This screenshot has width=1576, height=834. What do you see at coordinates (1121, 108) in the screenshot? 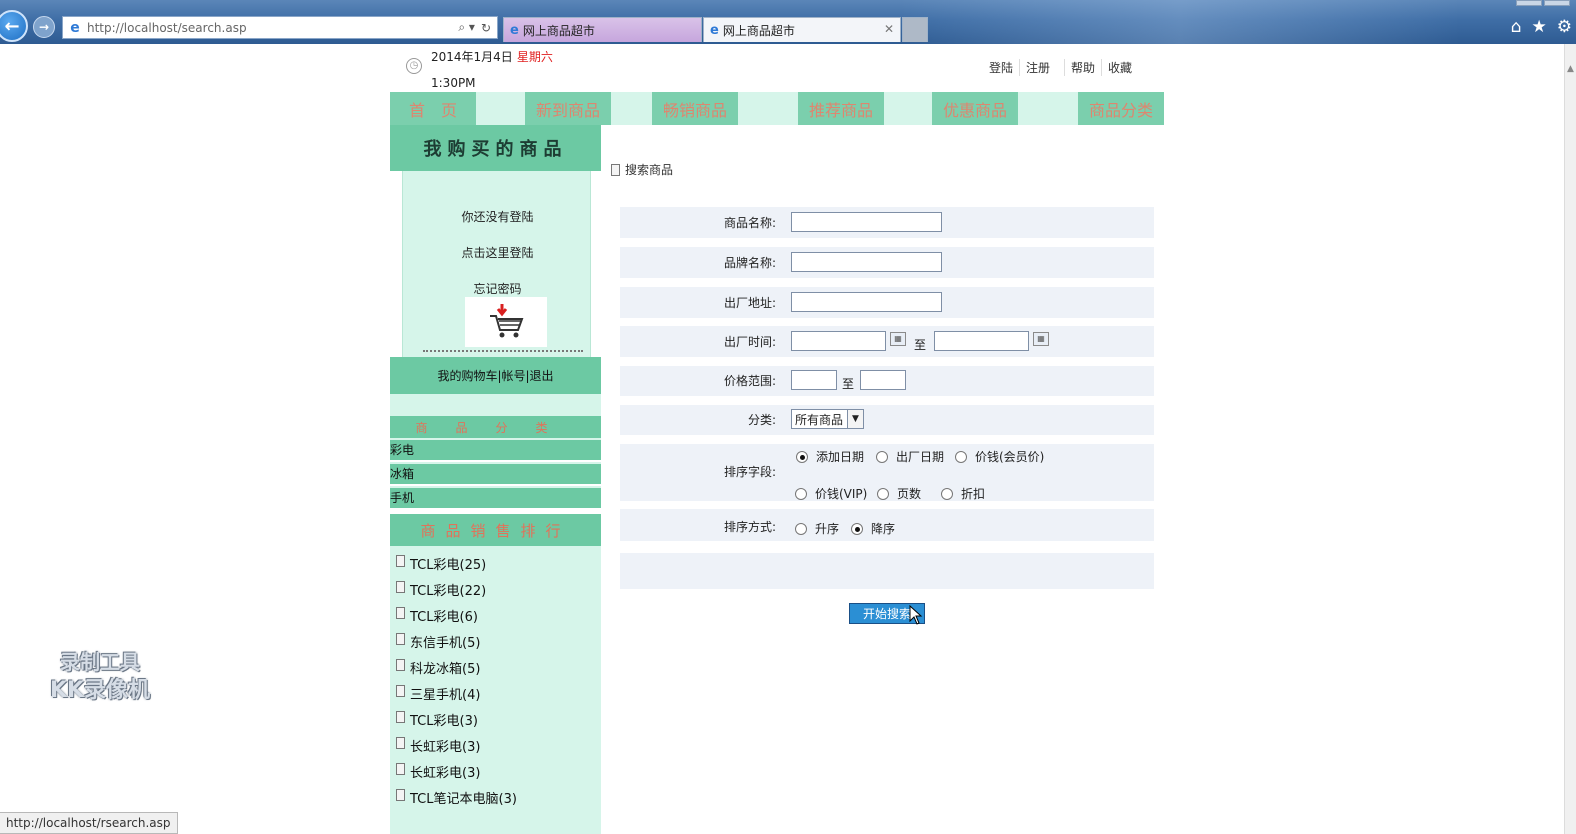
I see `nav-categories: 商品分类` at bounding box center [1121, 108].